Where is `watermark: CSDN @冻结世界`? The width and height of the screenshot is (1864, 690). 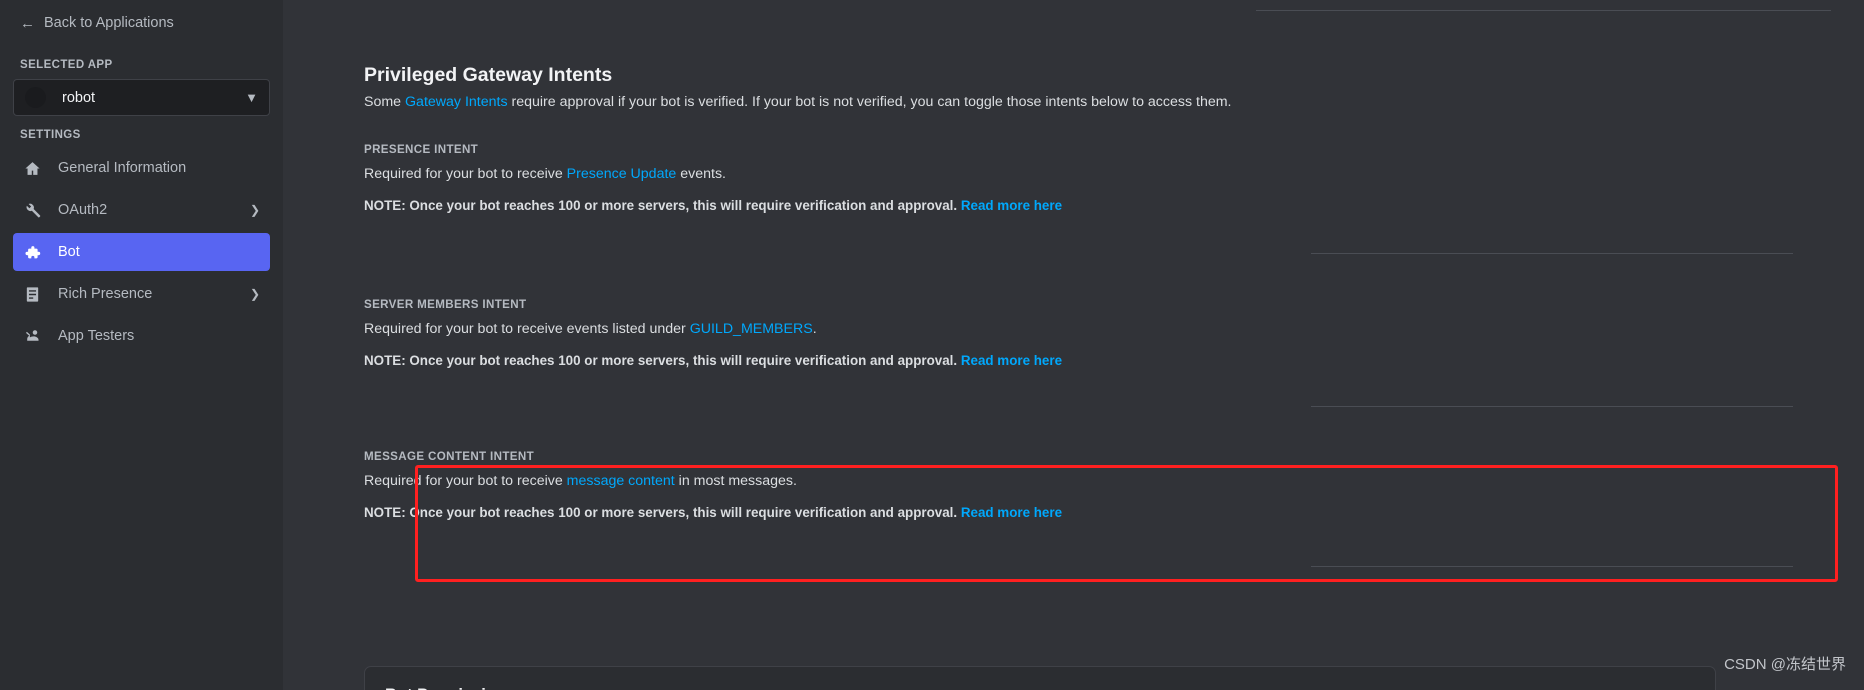
watermark: CSDN @冻结世界 is located at coordinates (1785, 664).